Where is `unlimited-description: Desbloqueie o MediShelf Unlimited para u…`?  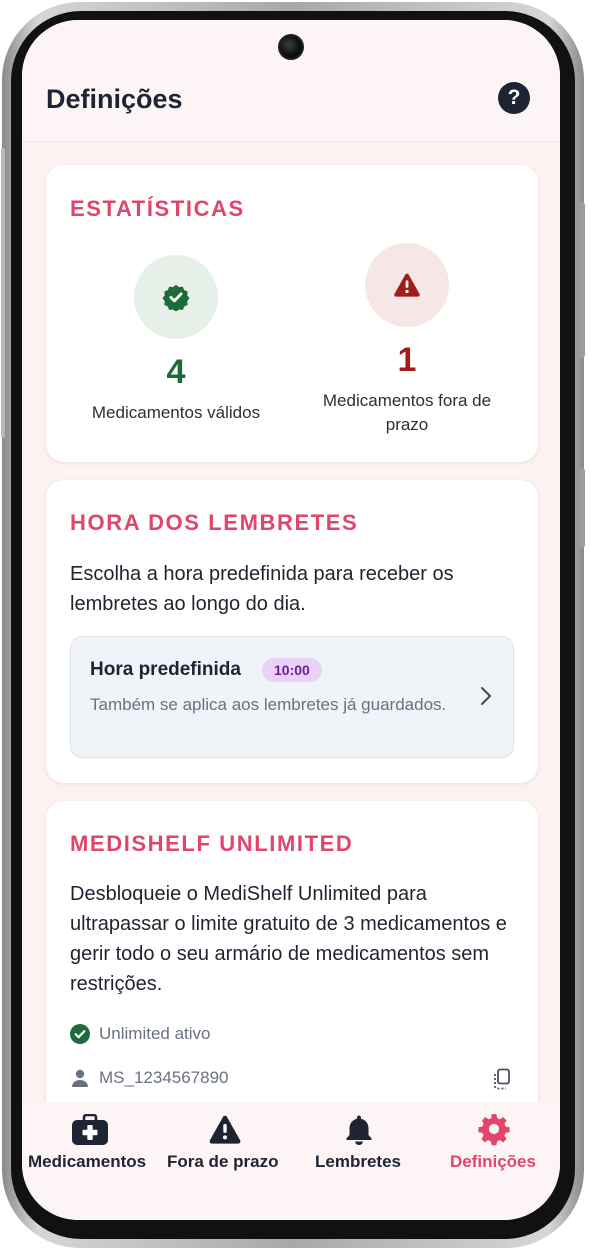
unlimited-description: Desbloqueie o MediShelf Unlimited para u… is located at coordinates (288, 939).